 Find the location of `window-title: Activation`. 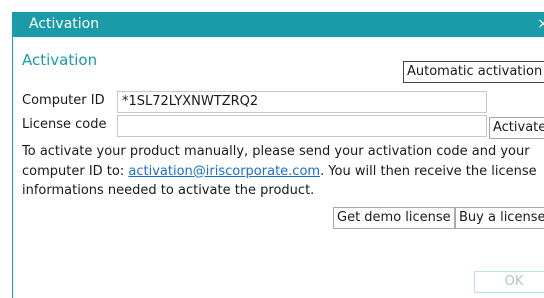

window-title: Activation is located at coordinates (64, 24).